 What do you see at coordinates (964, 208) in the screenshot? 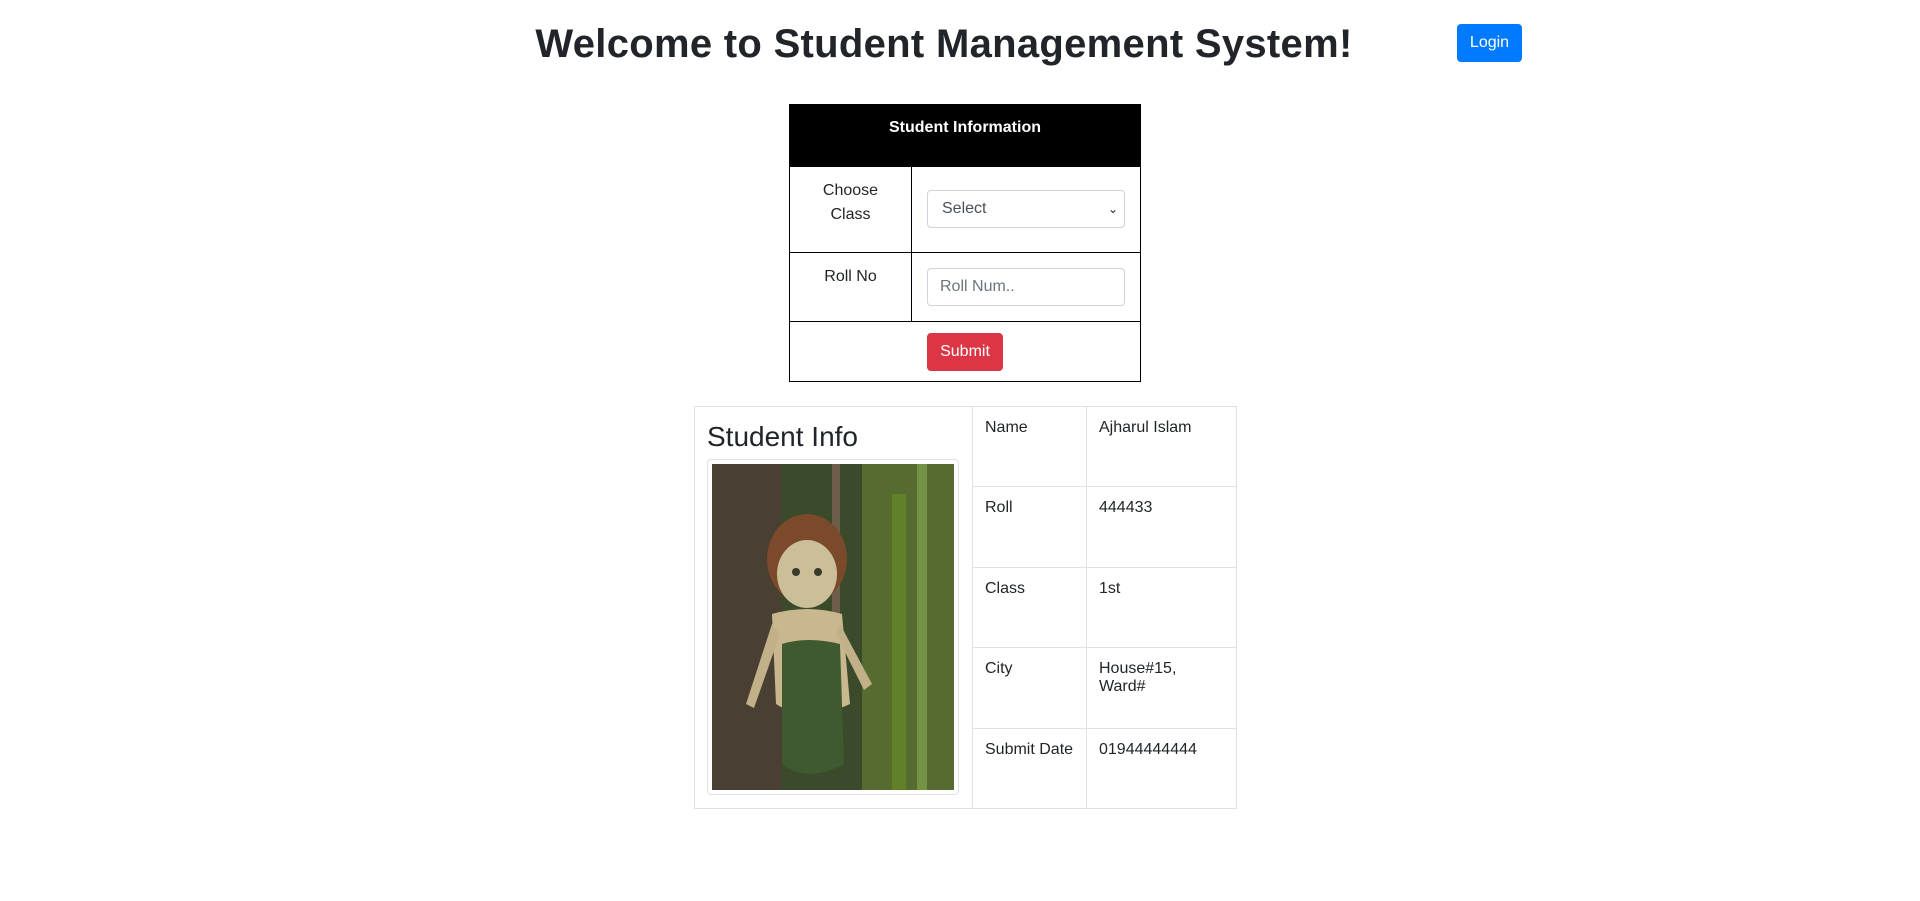
I see `class-select-value: Select` at bounding box center [964, 208].